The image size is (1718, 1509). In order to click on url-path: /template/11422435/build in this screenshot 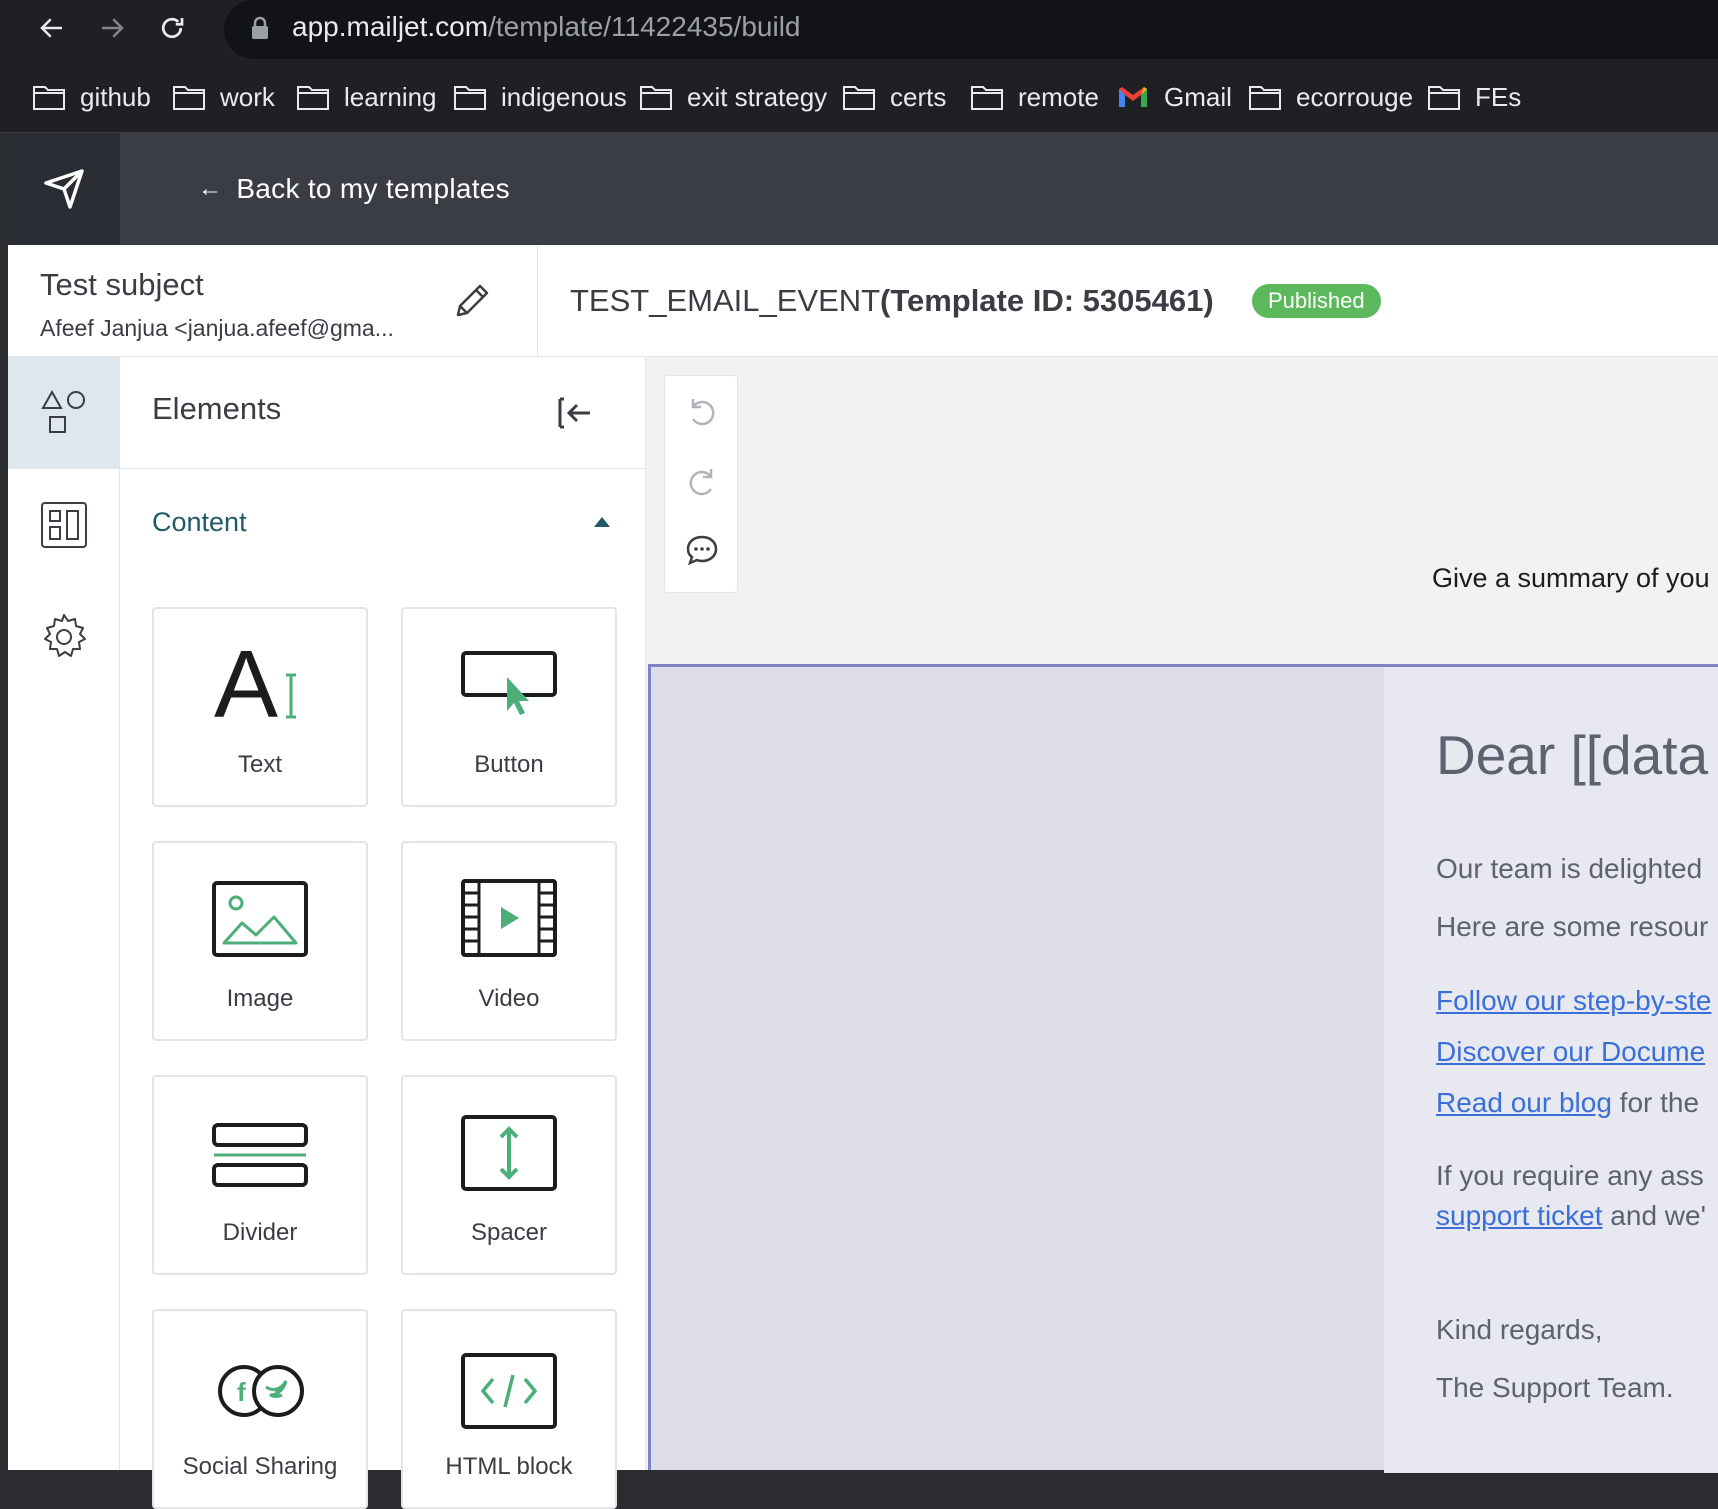, I will do `click(644, 26)`.